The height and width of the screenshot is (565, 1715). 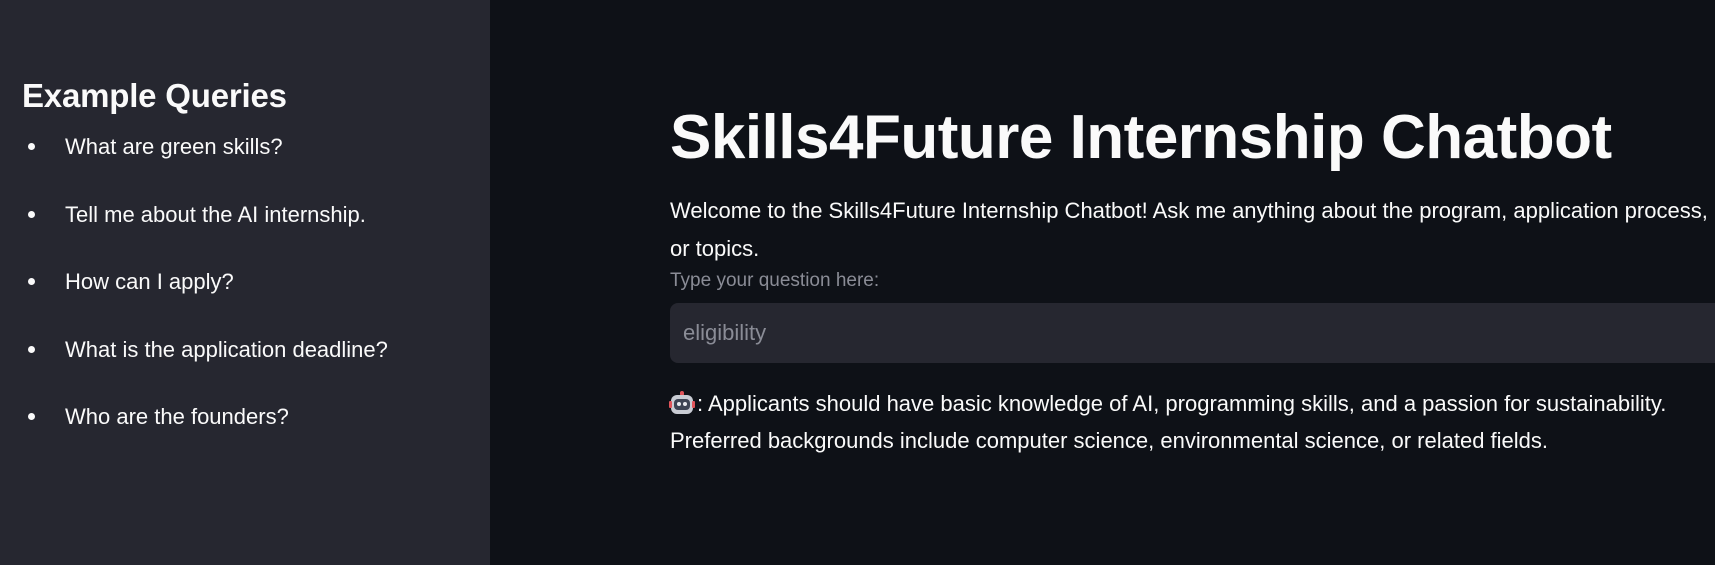 What do you see at coordinates (775, 280) in the screenshot?
I see `question-input-label: Type your question here:` at bounding box center [775, 280].